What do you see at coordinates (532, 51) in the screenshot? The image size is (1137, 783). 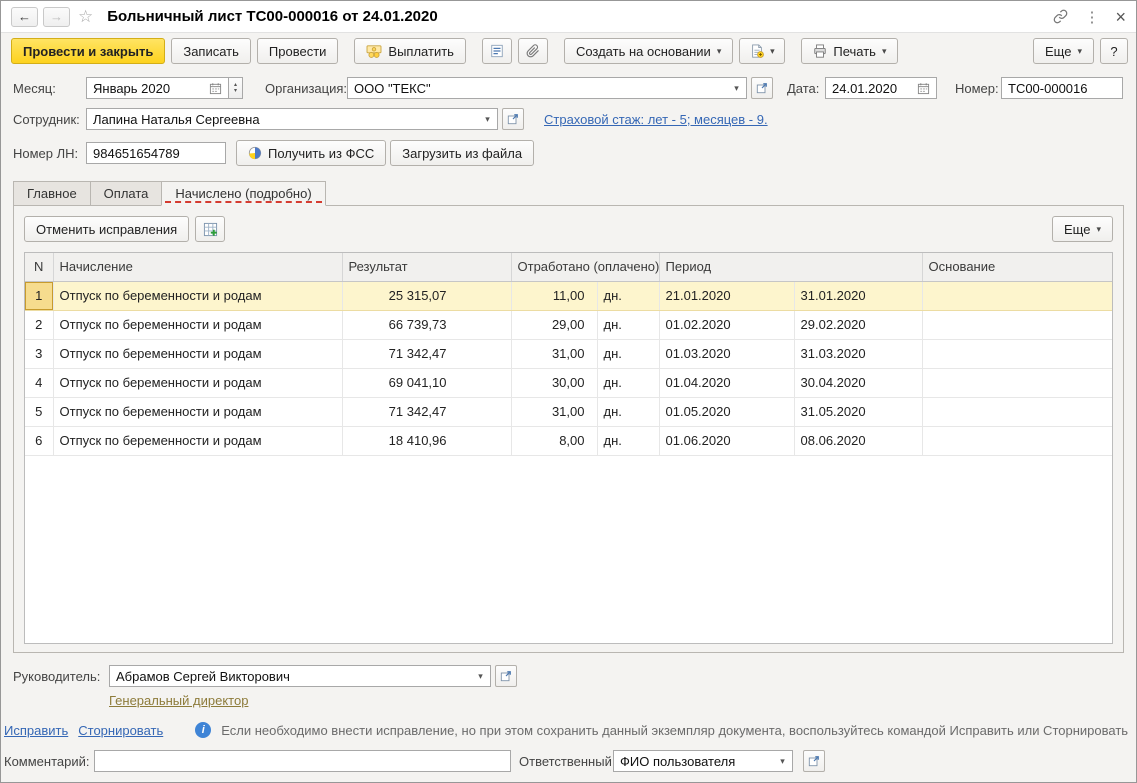 I see `attachments-button` at bounding box center [532, 51].